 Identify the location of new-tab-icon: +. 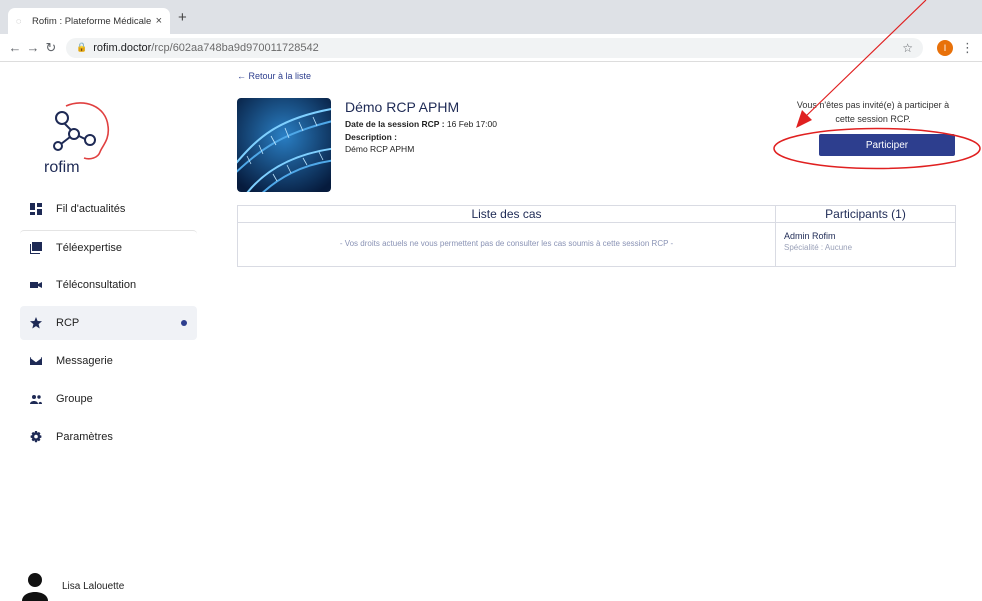
(182, 17).